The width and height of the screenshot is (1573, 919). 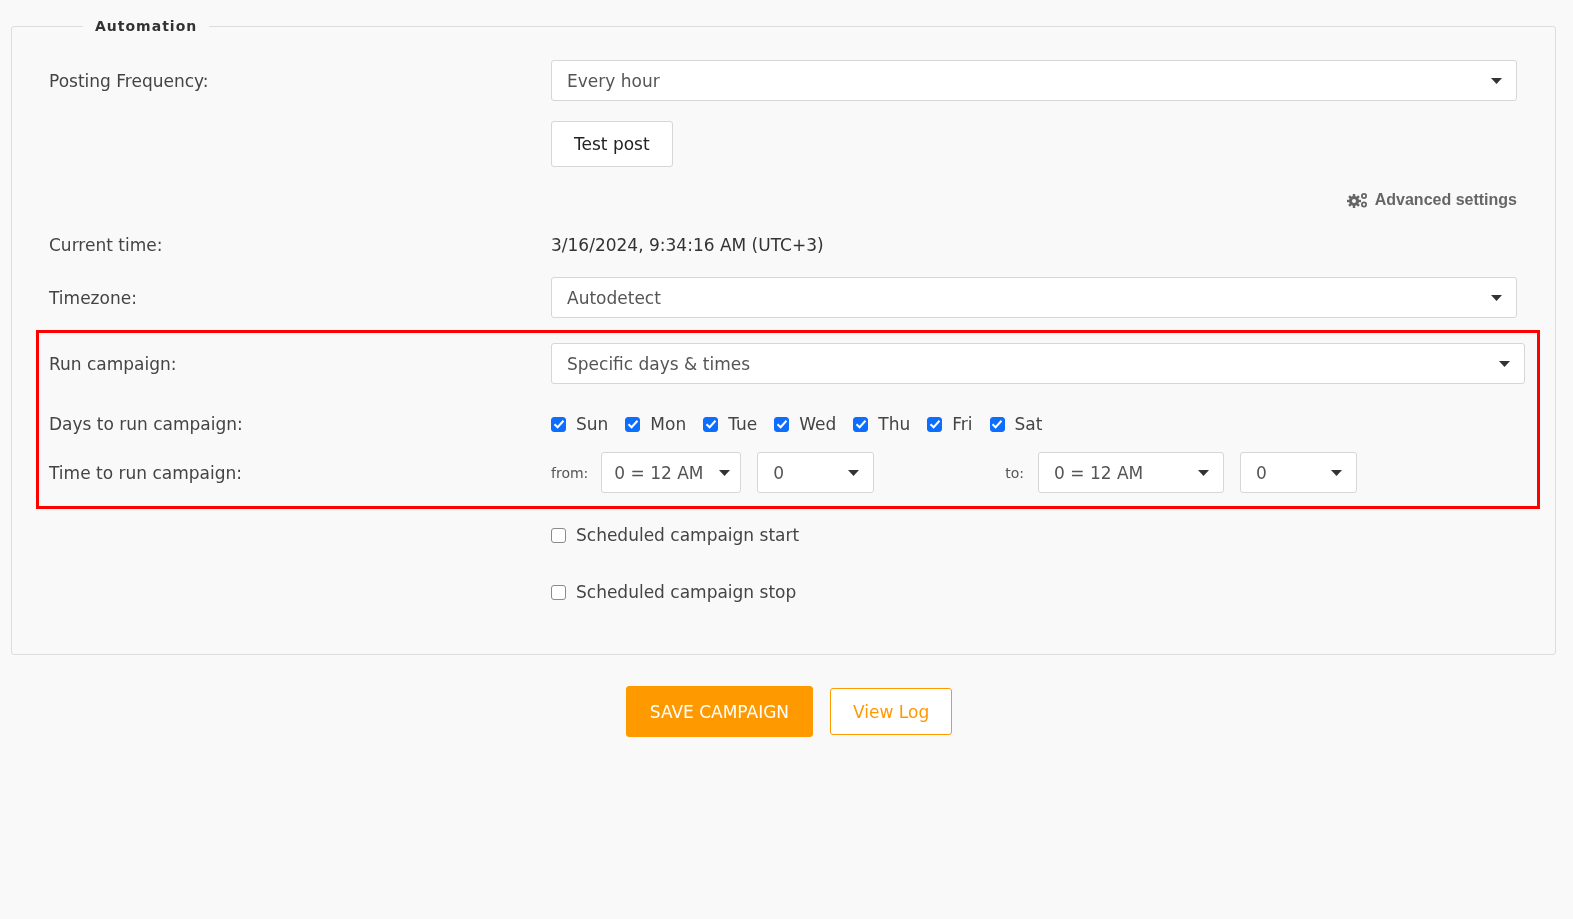 What do you see at coordinates (93, 297) in the screenshot?
I see `field-label: Timezone:` at bounding box center [93, 297].